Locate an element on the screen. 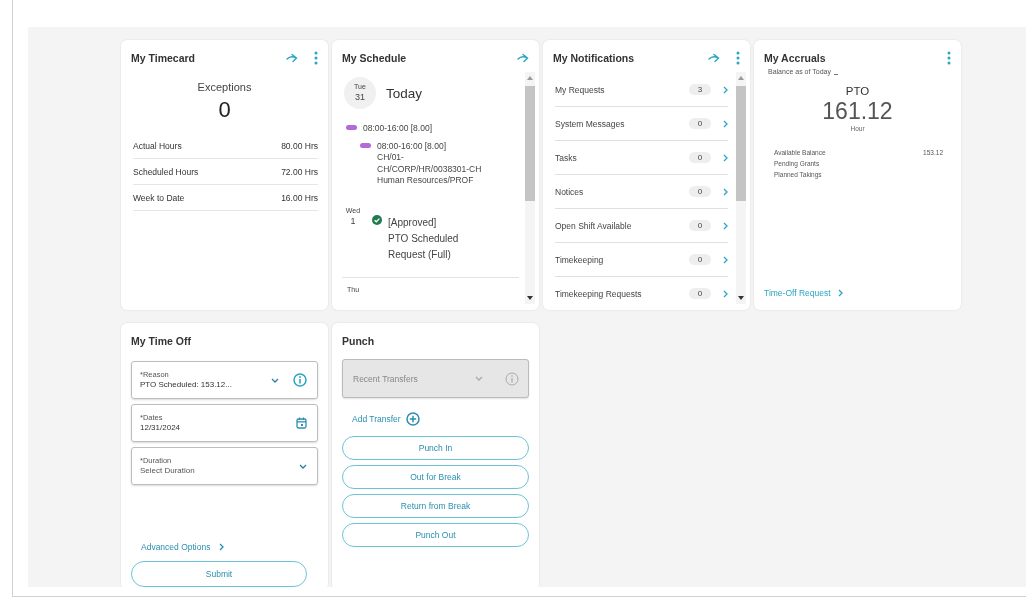 The width and height of the screenshot is (1026, 602). exceptions-label: Exceptions is located at coordinates (224, 87).